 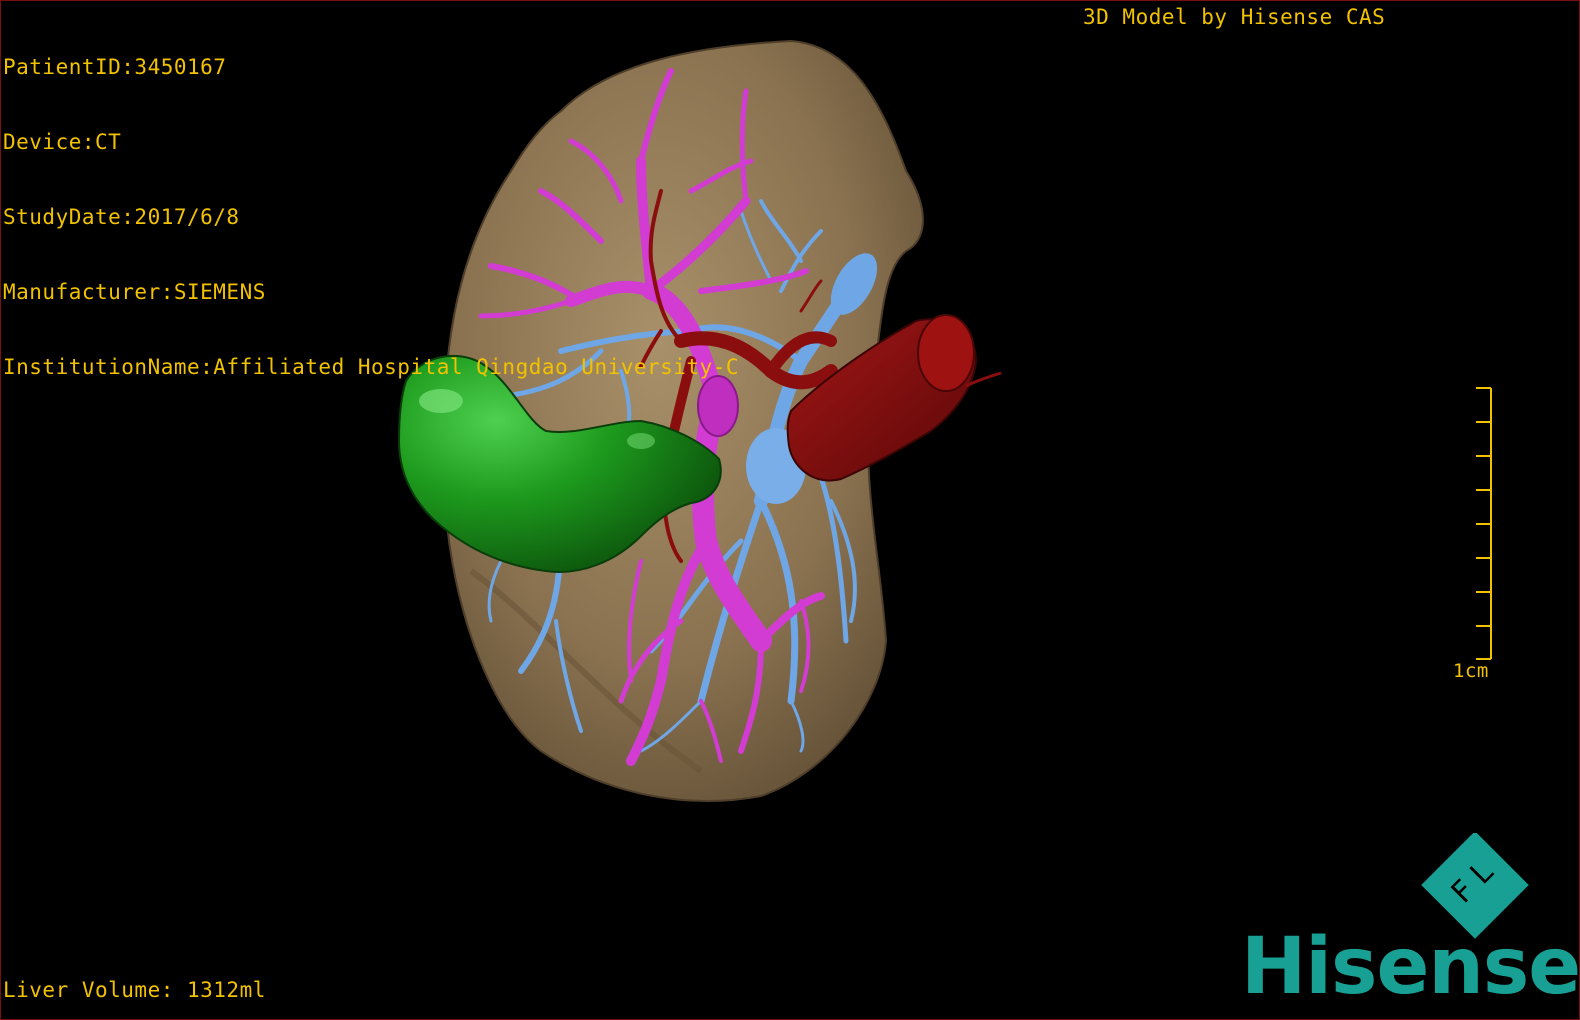 What do you see at coordinates (115, 67) in the screenshot?
I see `patient-id-text: PatientID:3450167` at bounding box center [115, 67].